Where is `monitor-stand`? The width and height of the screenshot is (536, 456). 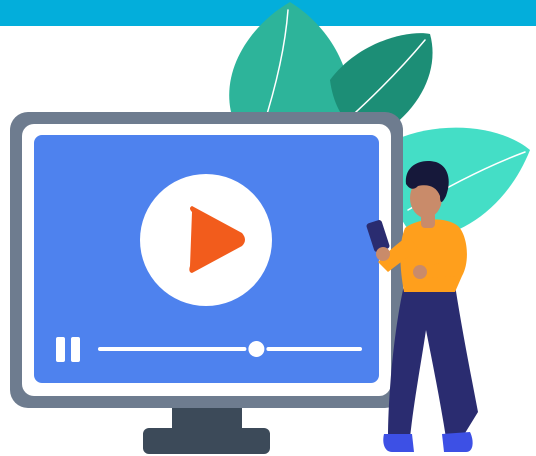 monitor-stand is located at coordinates (206, 429).